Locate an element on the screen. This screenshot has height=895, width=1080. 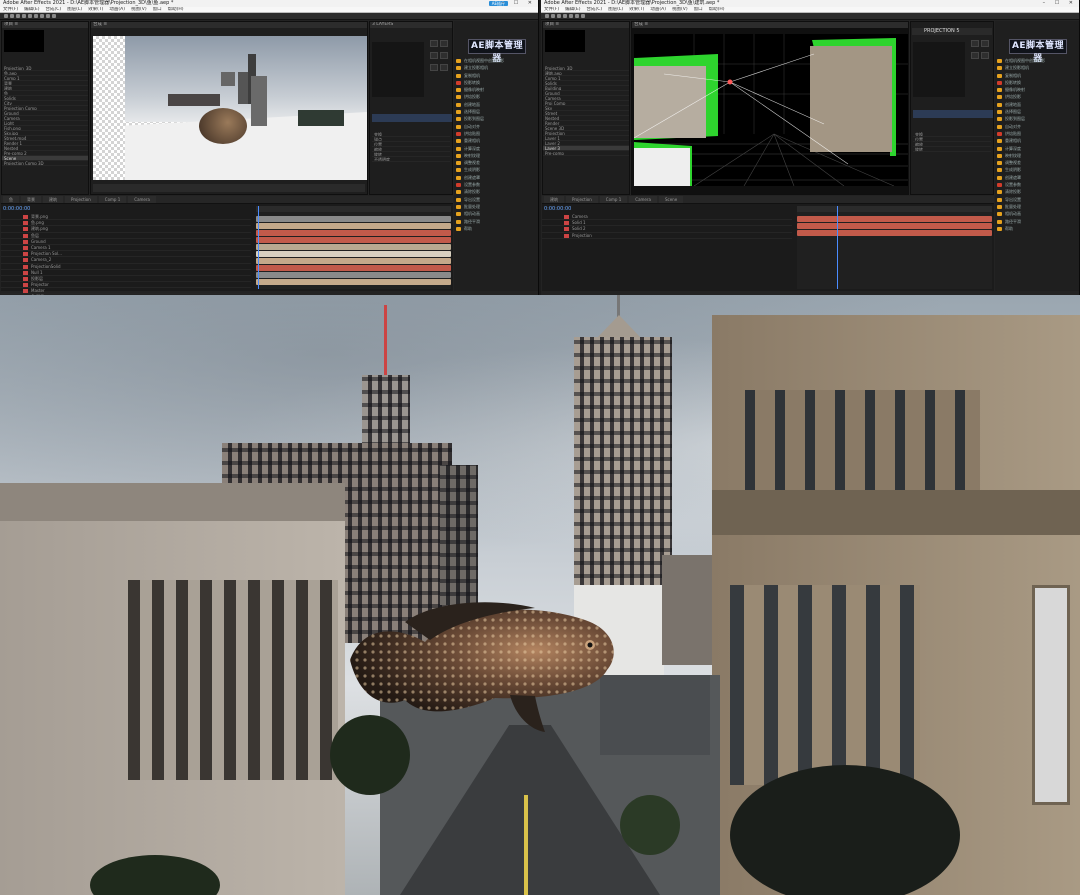
script-item: 烘焙投影 is located at coordinates (496, 96).